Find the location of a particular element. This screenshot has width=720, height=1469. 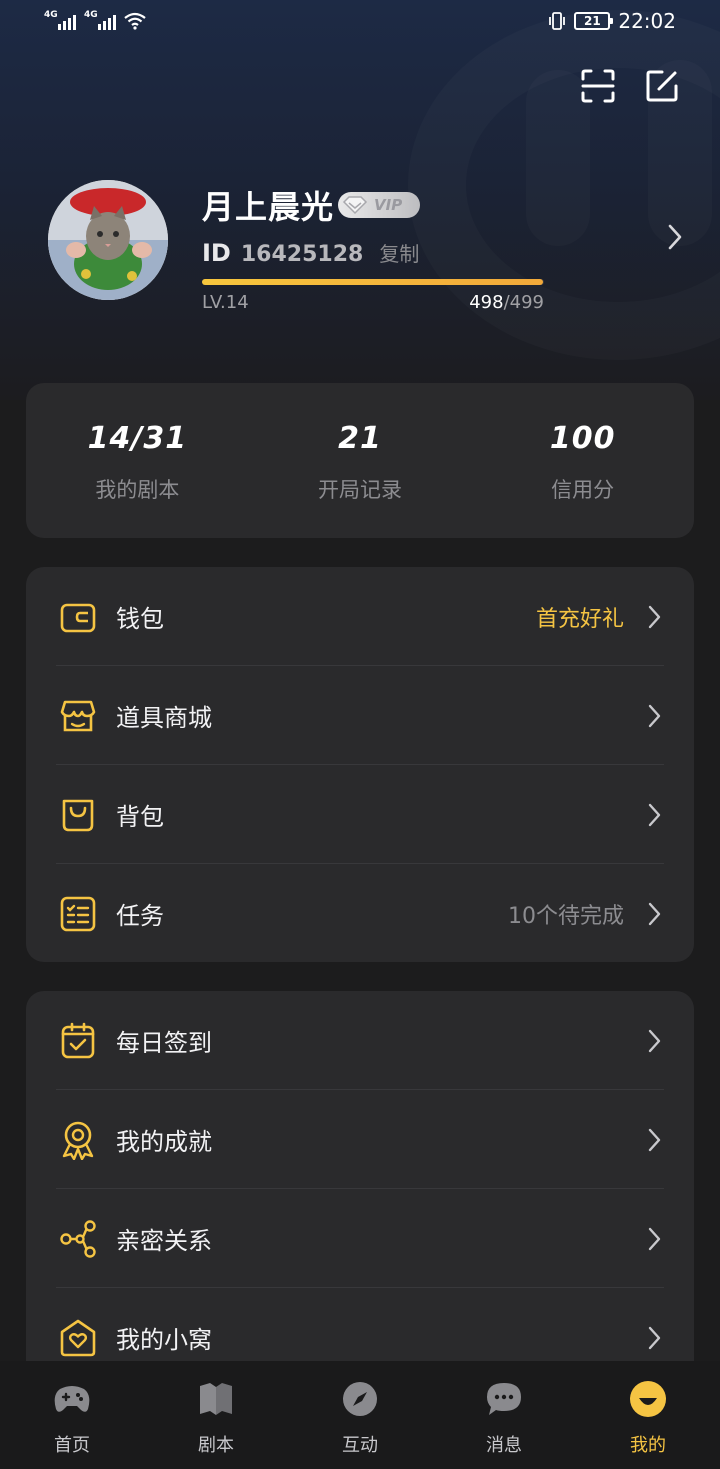

task-list-icon is located at coordinates (78, 913).